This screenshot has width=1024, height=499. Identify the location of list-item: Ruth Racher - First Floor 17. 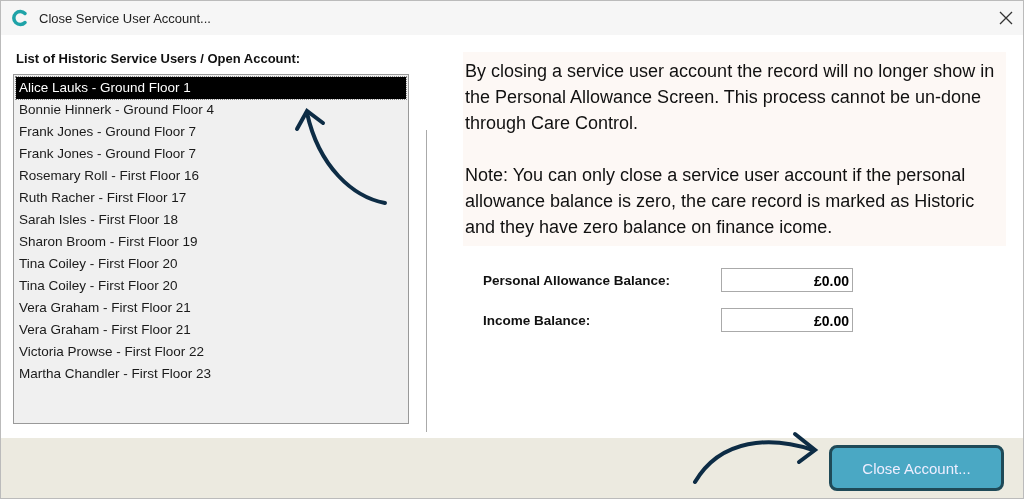
(211, 198).